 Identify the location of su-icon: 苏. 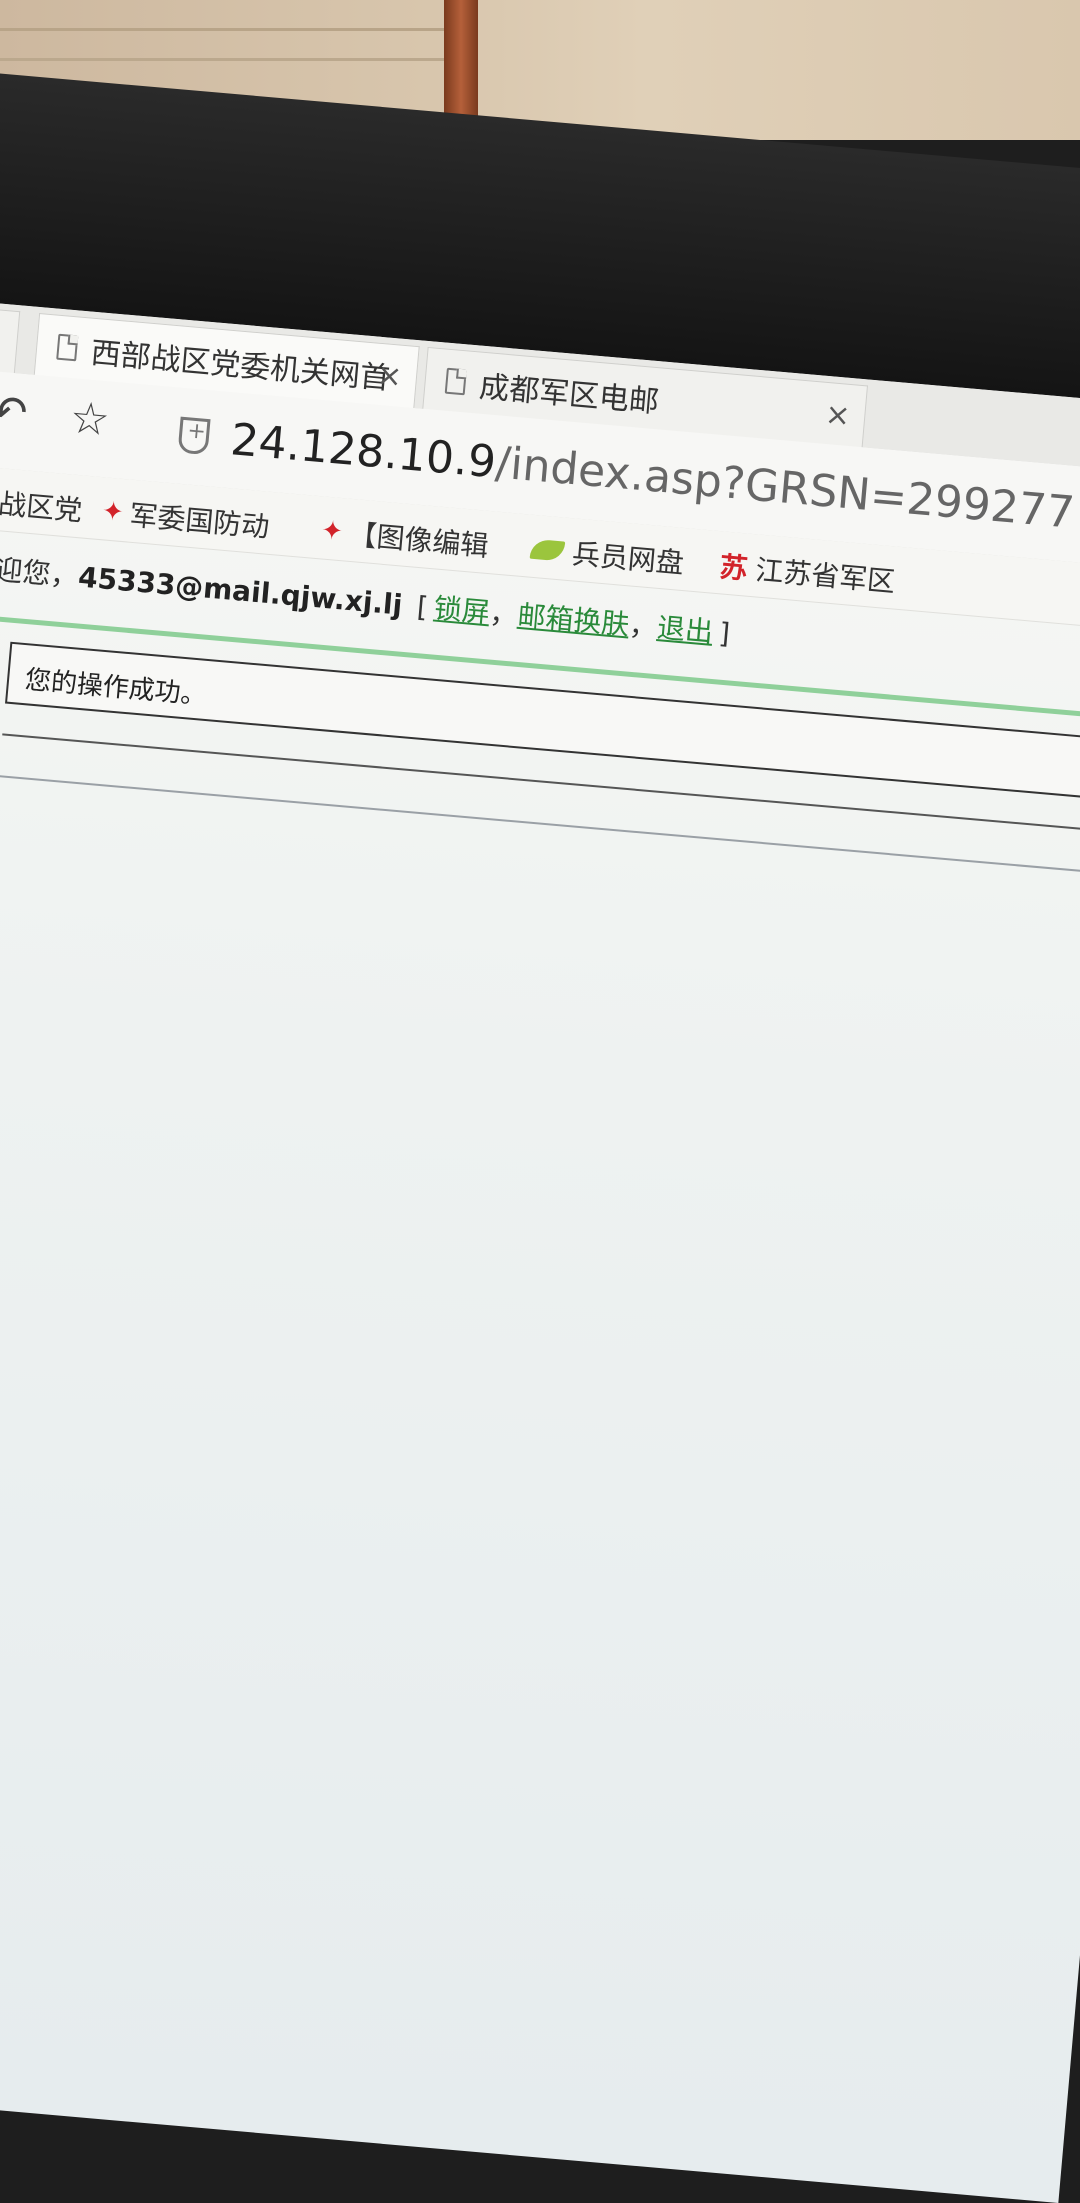
(733, 568).